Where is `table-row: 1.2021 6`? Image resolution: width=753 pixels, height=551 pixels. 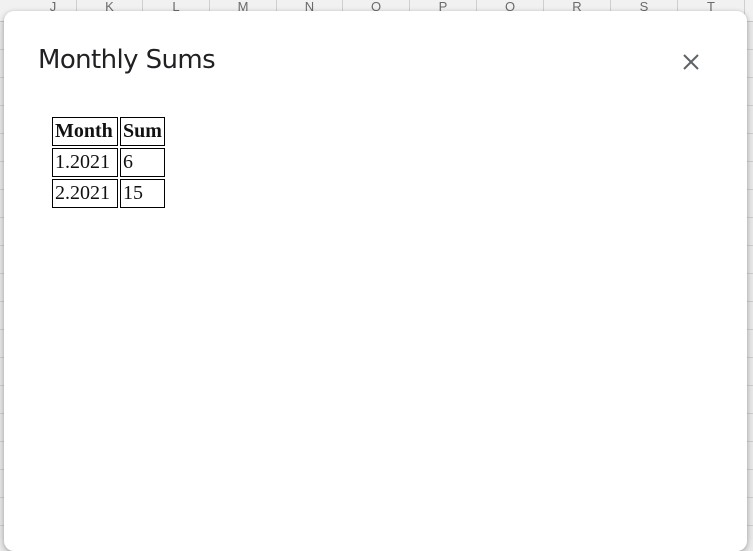 table-row: 1.2021 6 is located at coordinates (108, 162).